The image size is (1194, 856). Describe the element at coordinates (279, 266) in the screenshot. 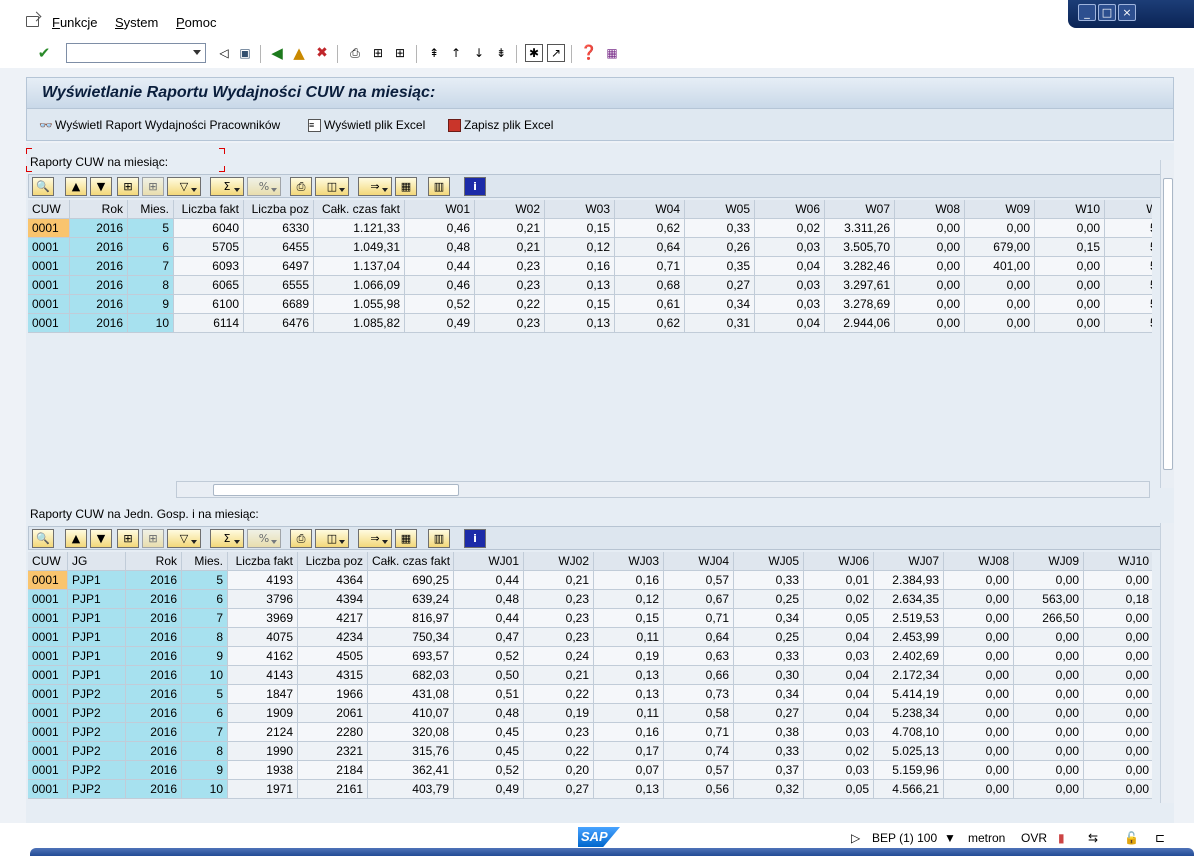

I see `table-cell: 6497` at that location.